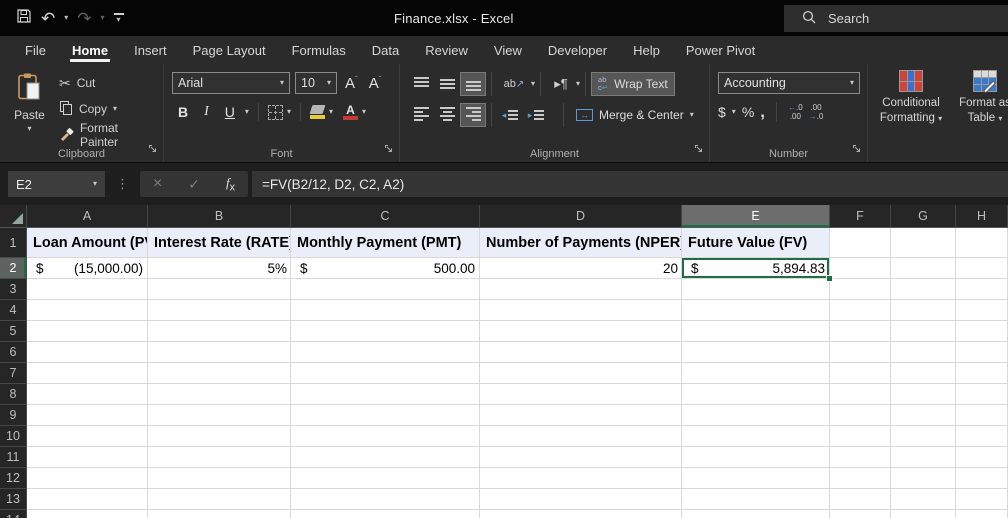 The image size is (1008, 518). Describe the element at coordinates (860, 243) in the screenshot. I see `cell-F1` at that location.